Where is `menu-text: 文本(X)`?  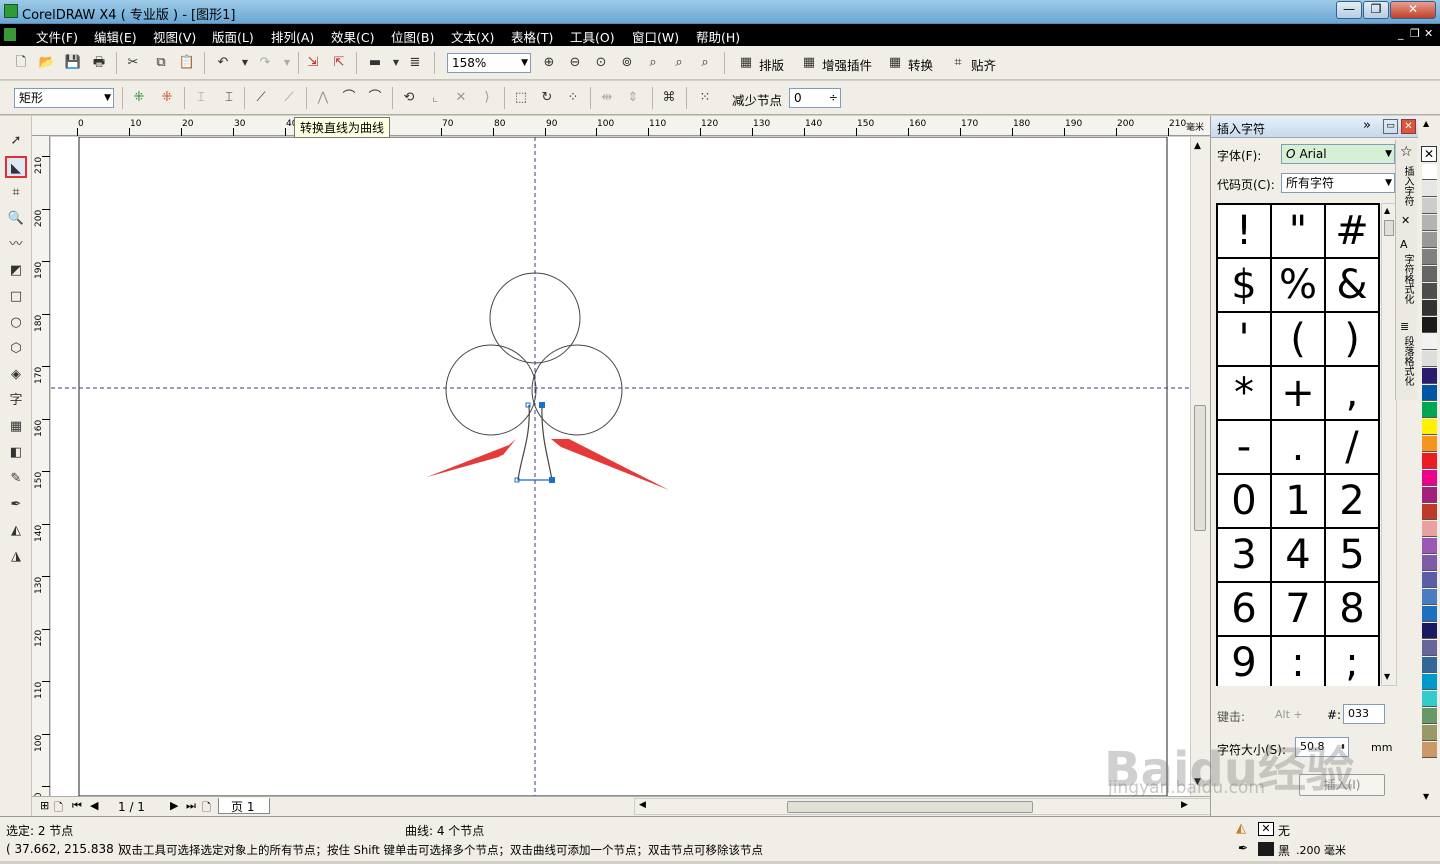
menu-text: 文本(X) is located at coordinates (472, 36).